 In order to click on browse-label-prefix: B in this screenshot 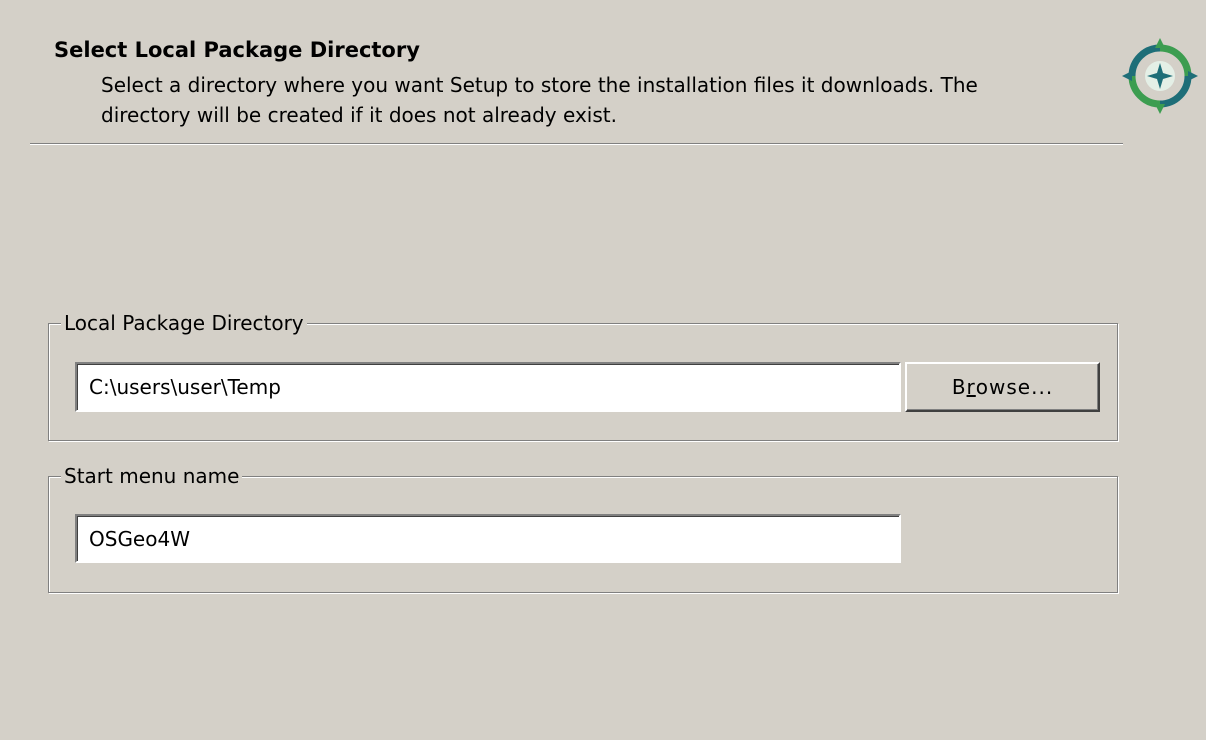, I will do `click(959, 387)`.